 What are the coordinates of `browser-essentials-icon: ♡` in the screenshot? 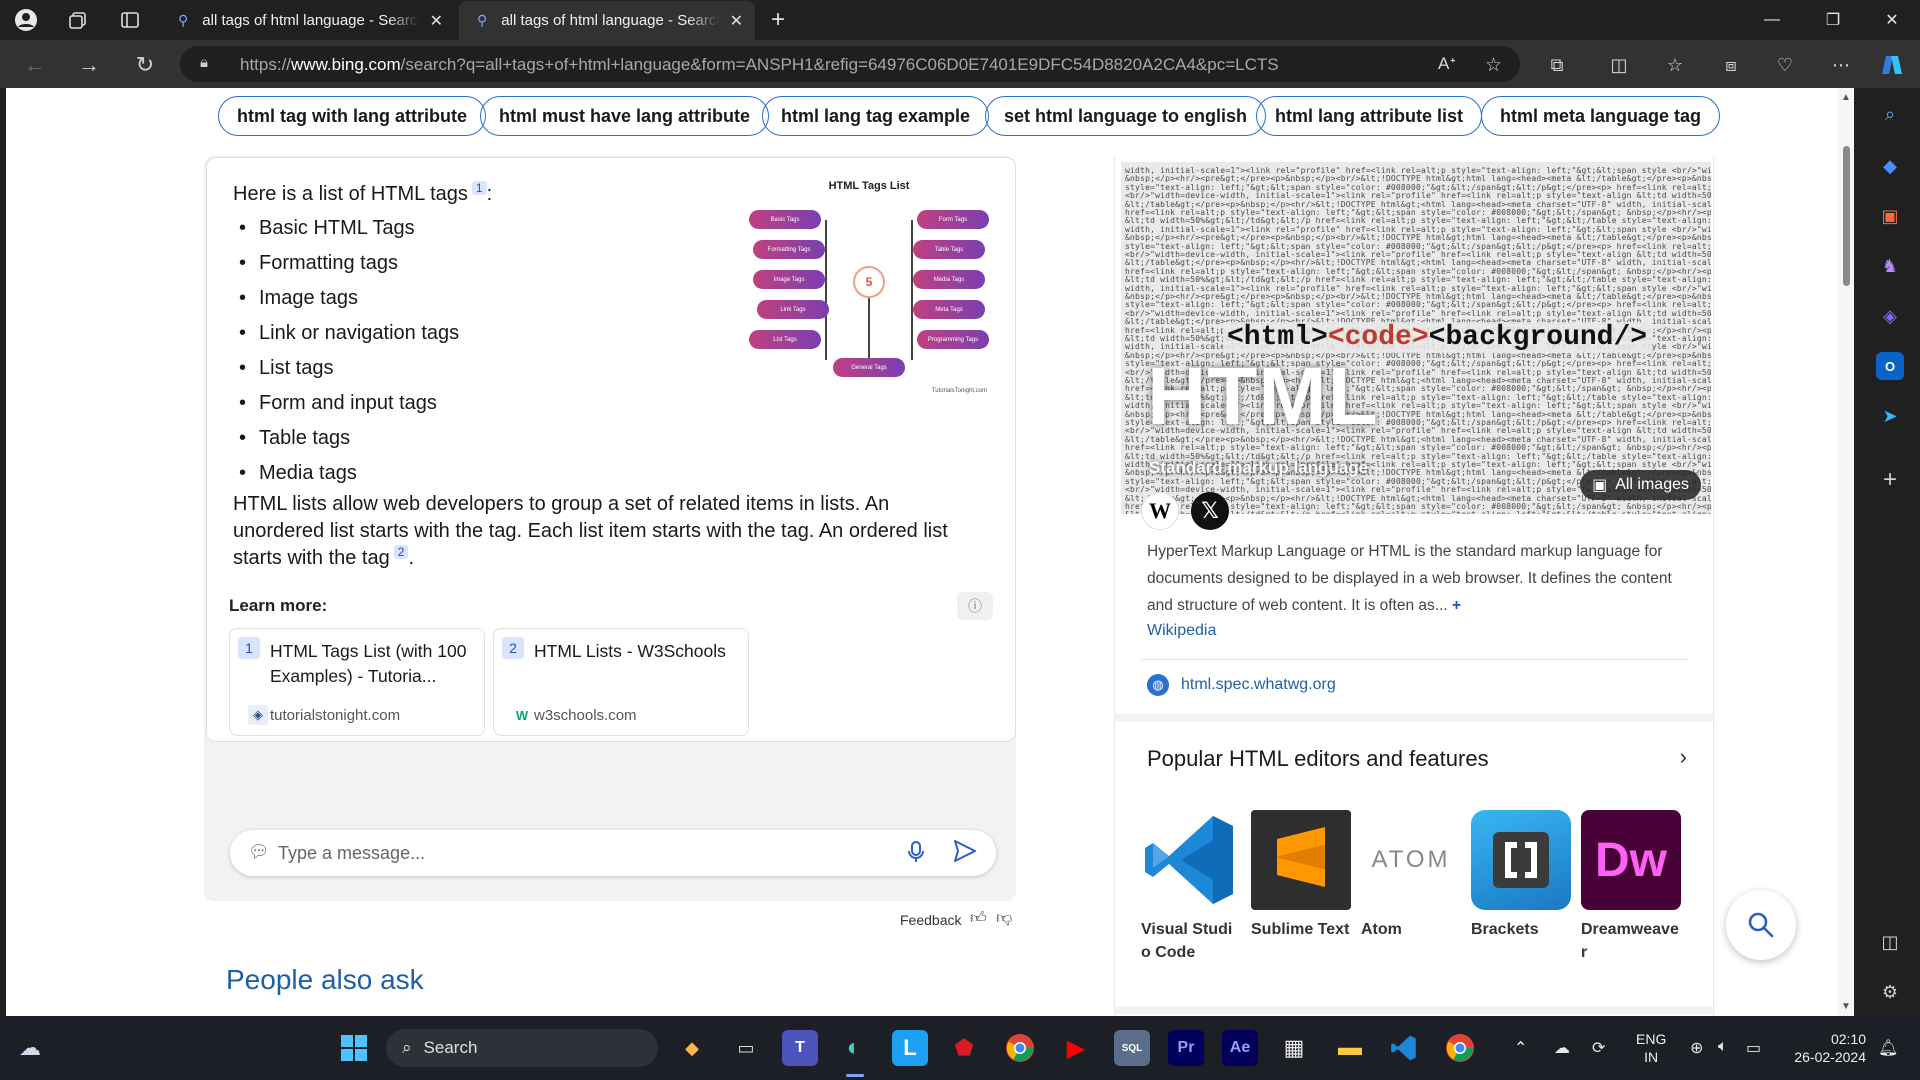 It's located at (1785, 65).